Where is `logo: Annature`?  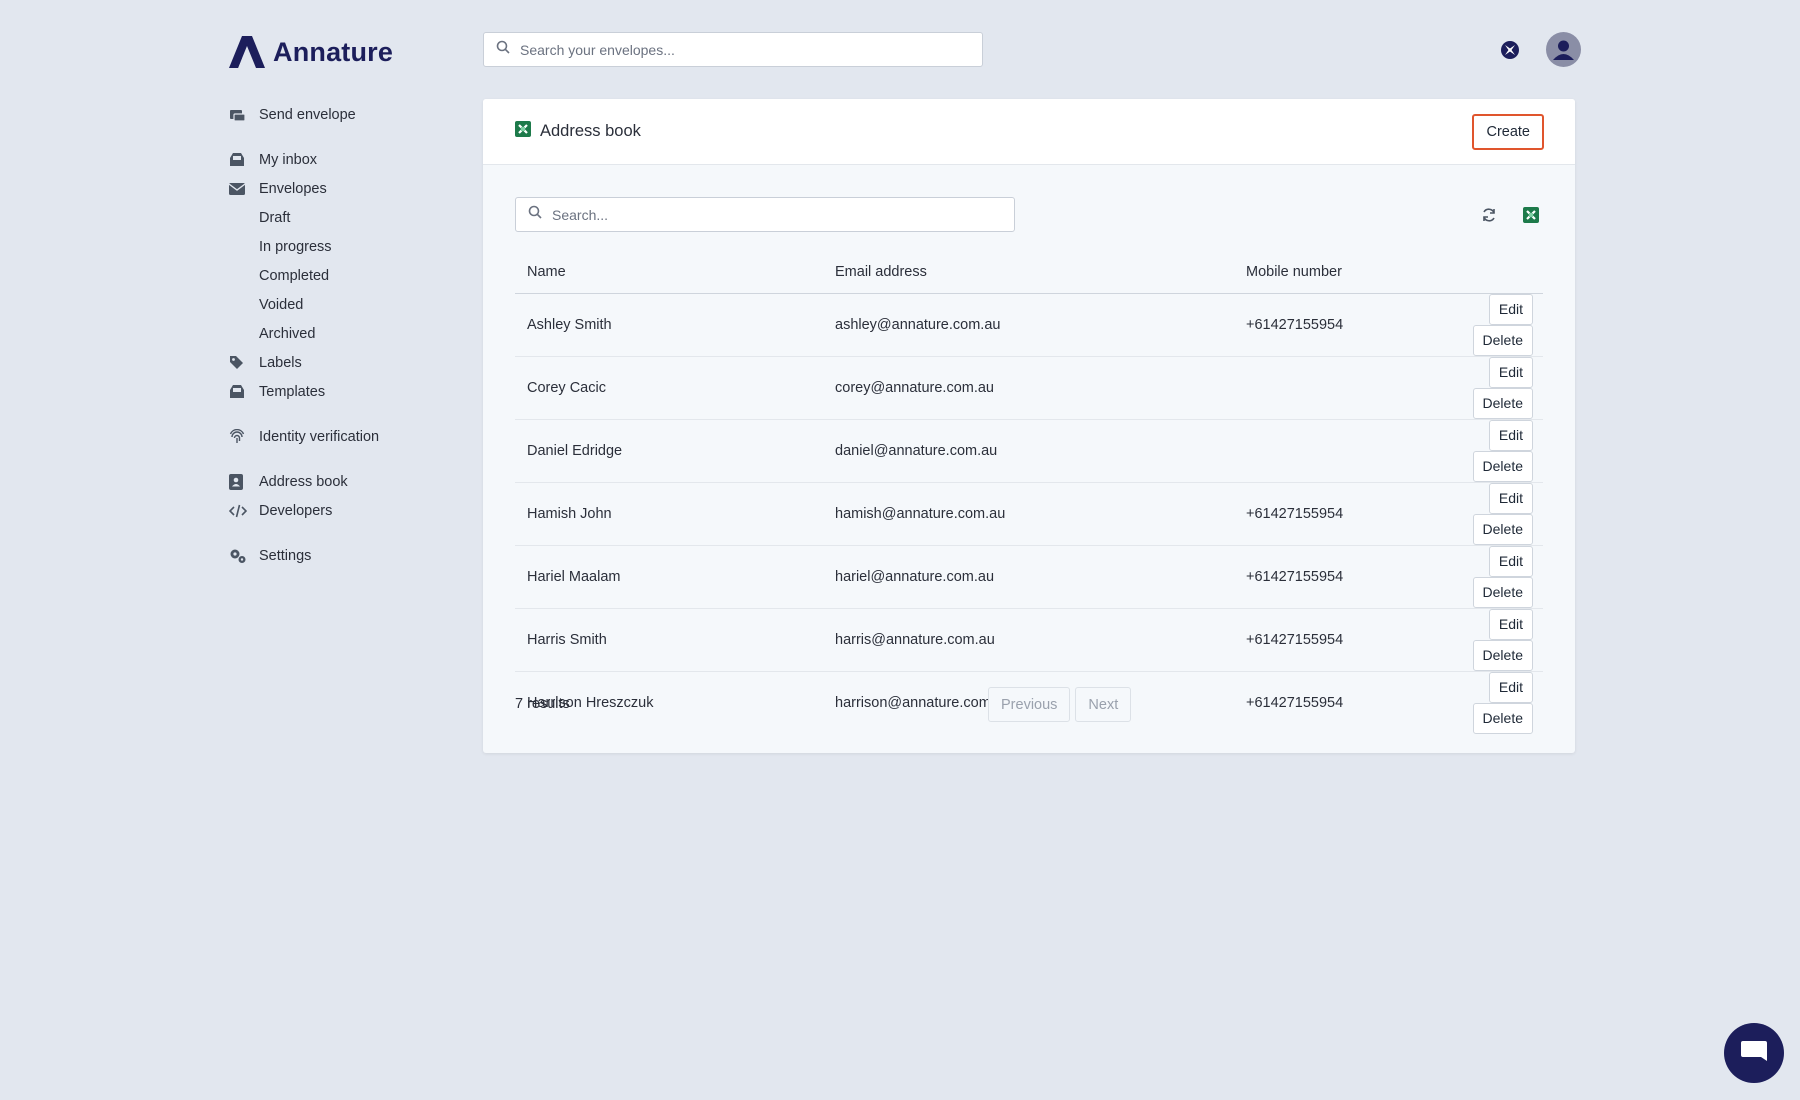
logo: Annature is located at coordinates (311, 52).